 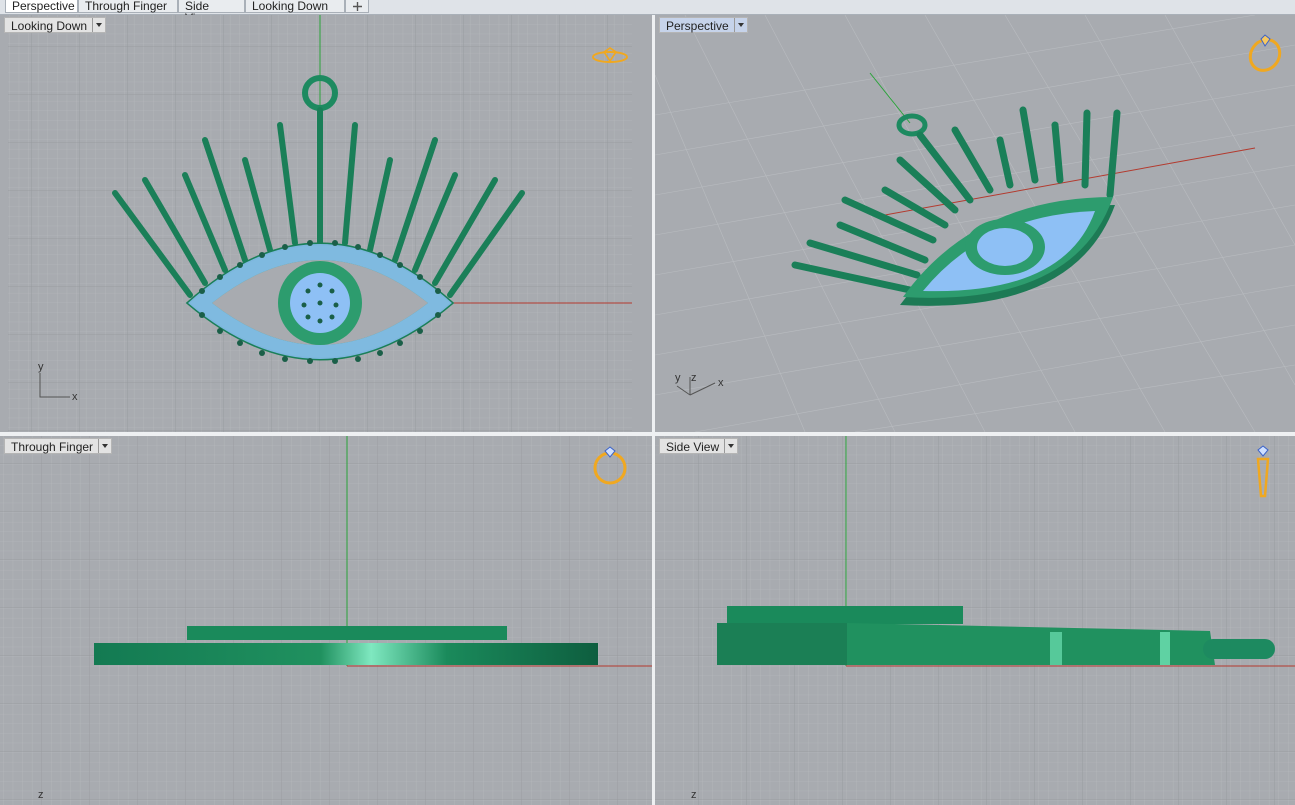 I want to click on viewport-splitter-horizontal, so click(x=647, y=434).